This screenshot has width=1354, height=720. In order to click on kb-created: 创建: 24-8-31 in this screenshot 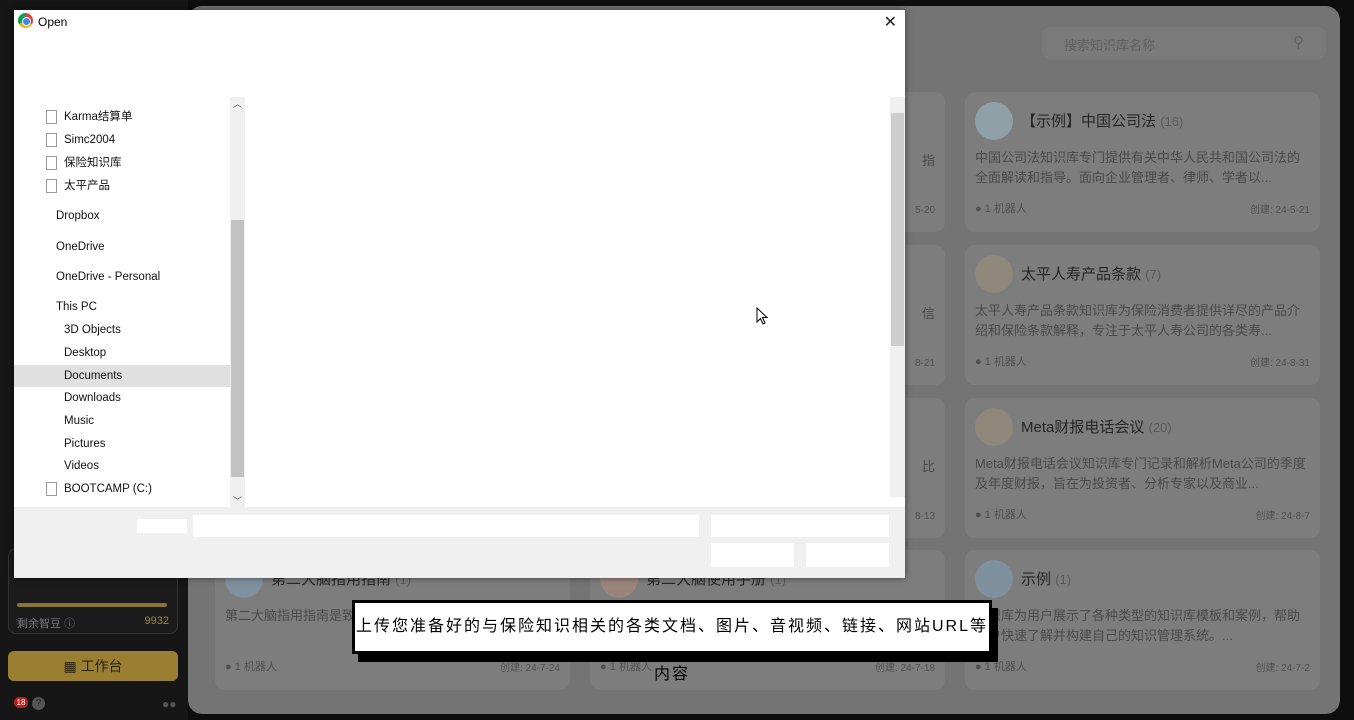, I will do `click(1279, 363)`.